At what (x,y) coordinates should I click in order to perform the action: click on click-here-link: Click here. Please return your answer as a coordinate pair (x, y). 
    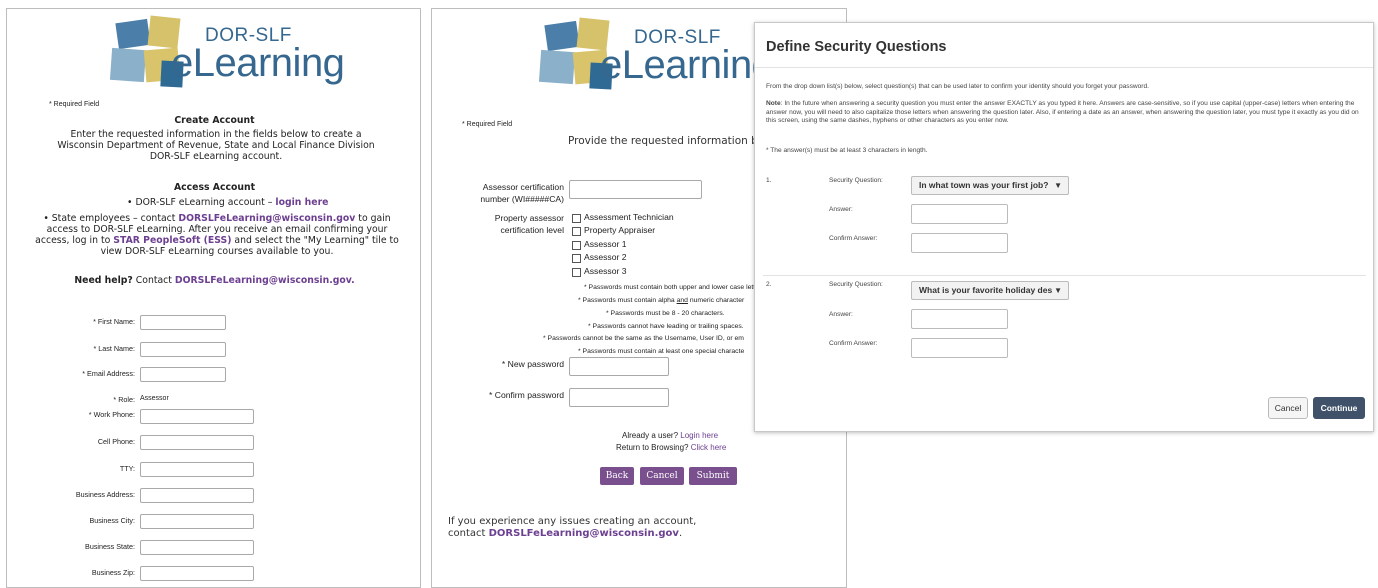
    Looking at the image, I should click on (709, 447).